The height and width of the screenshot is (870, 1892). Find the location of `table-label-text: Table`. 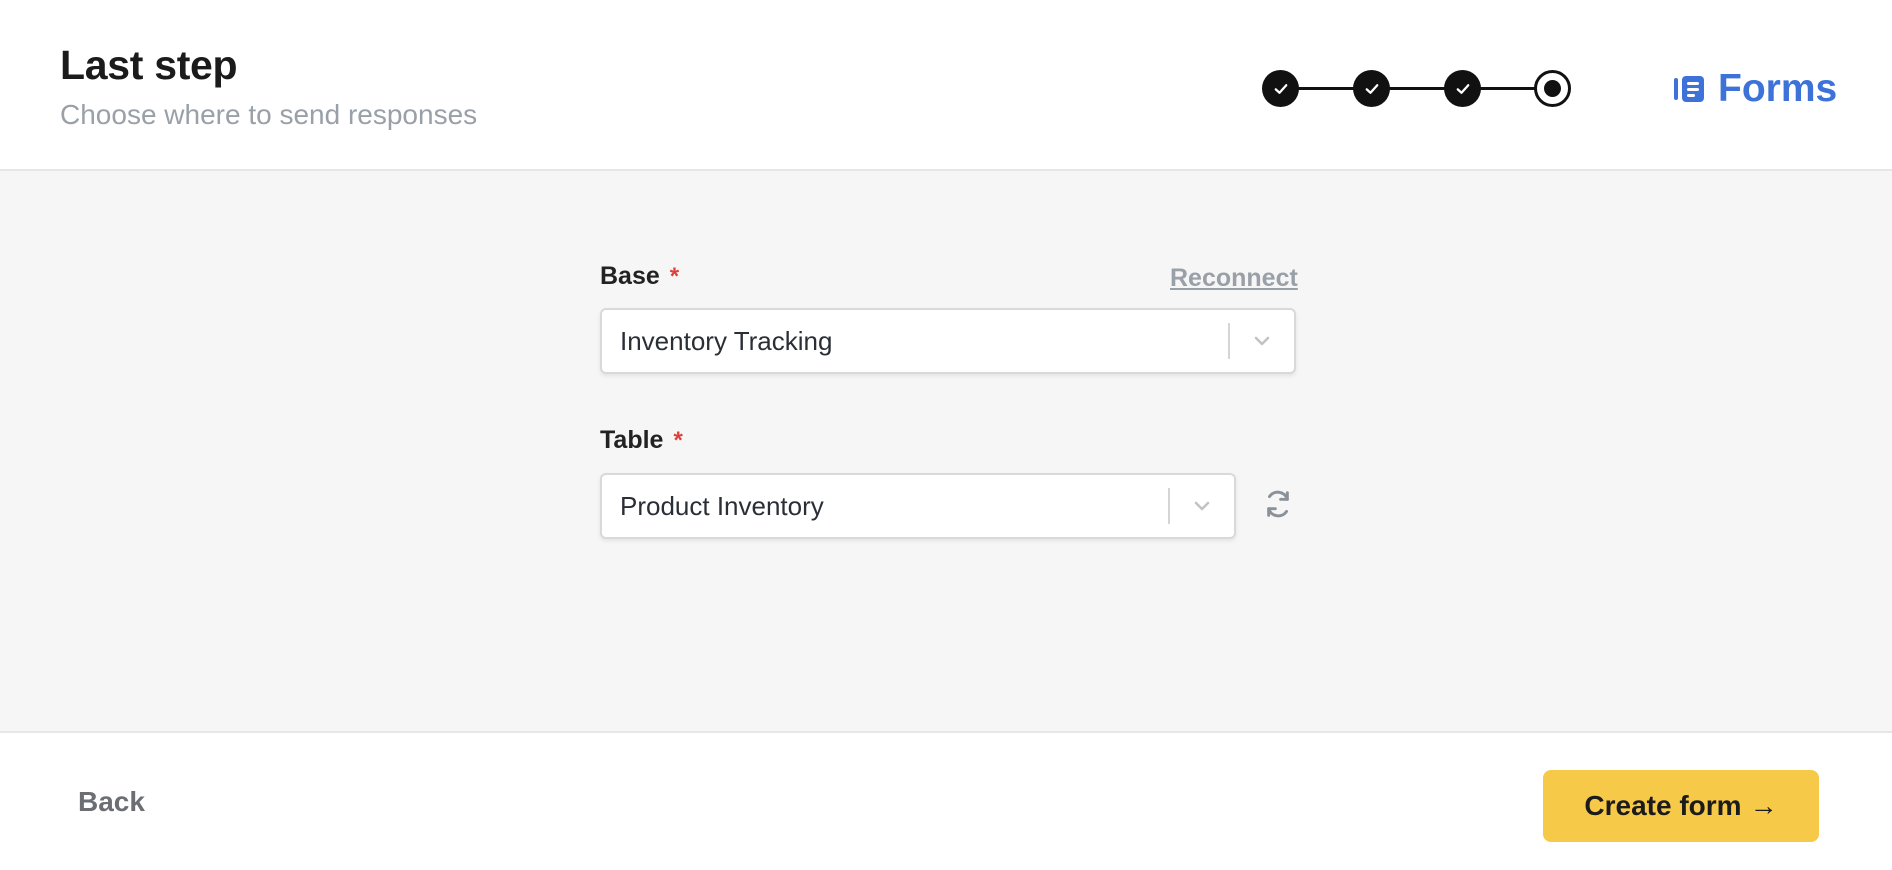

table-label-text: Table is located at coordinates (632, 440).